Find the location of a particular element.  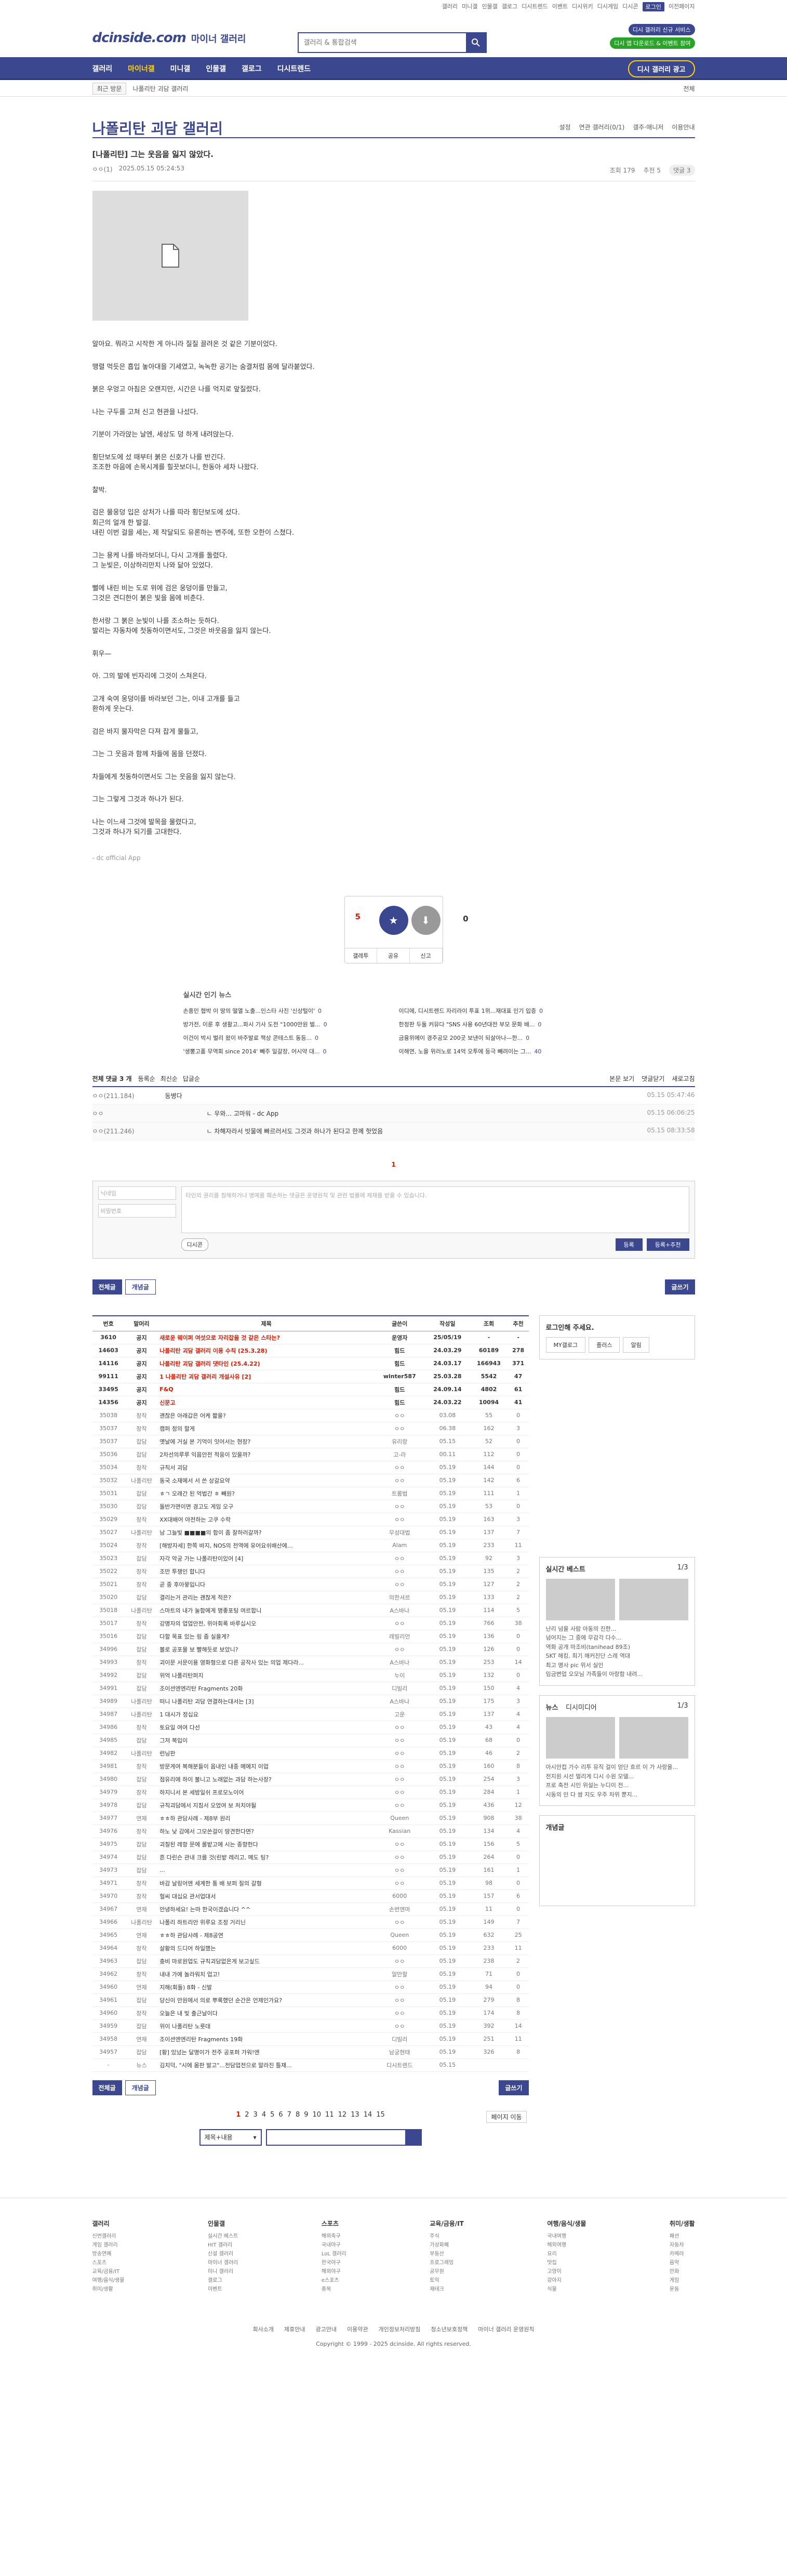

footer-link: 자동차 is located at coordinates (682, 2245).